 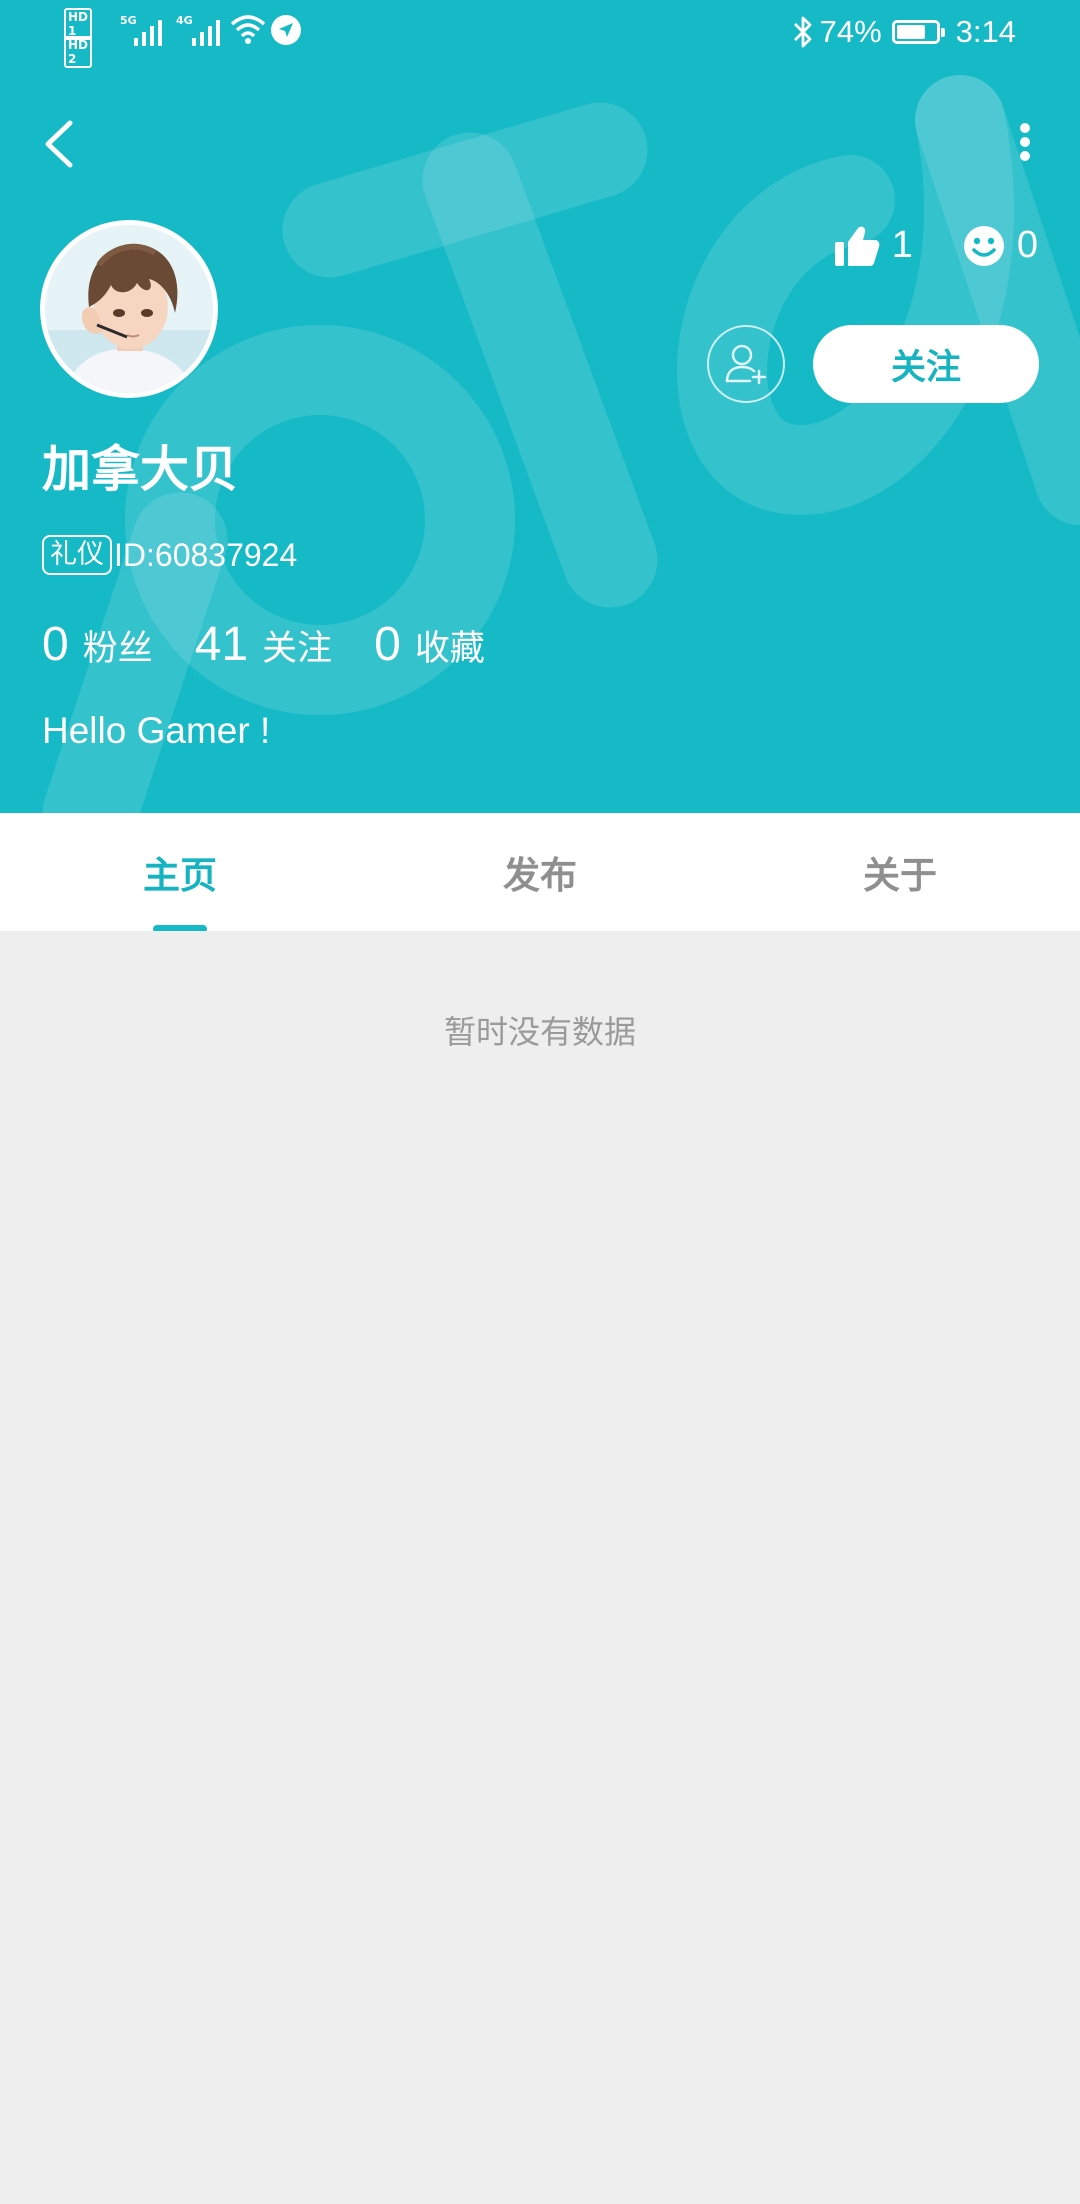 I want to click on following-count: 41 关注, so click(x=263, y=644).